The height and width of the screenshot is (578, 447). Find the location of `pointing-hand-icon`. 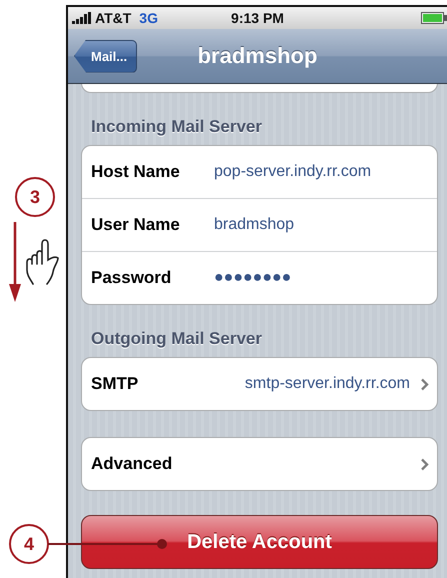

pointing-hand-icon is located at coordinates (43, 262).